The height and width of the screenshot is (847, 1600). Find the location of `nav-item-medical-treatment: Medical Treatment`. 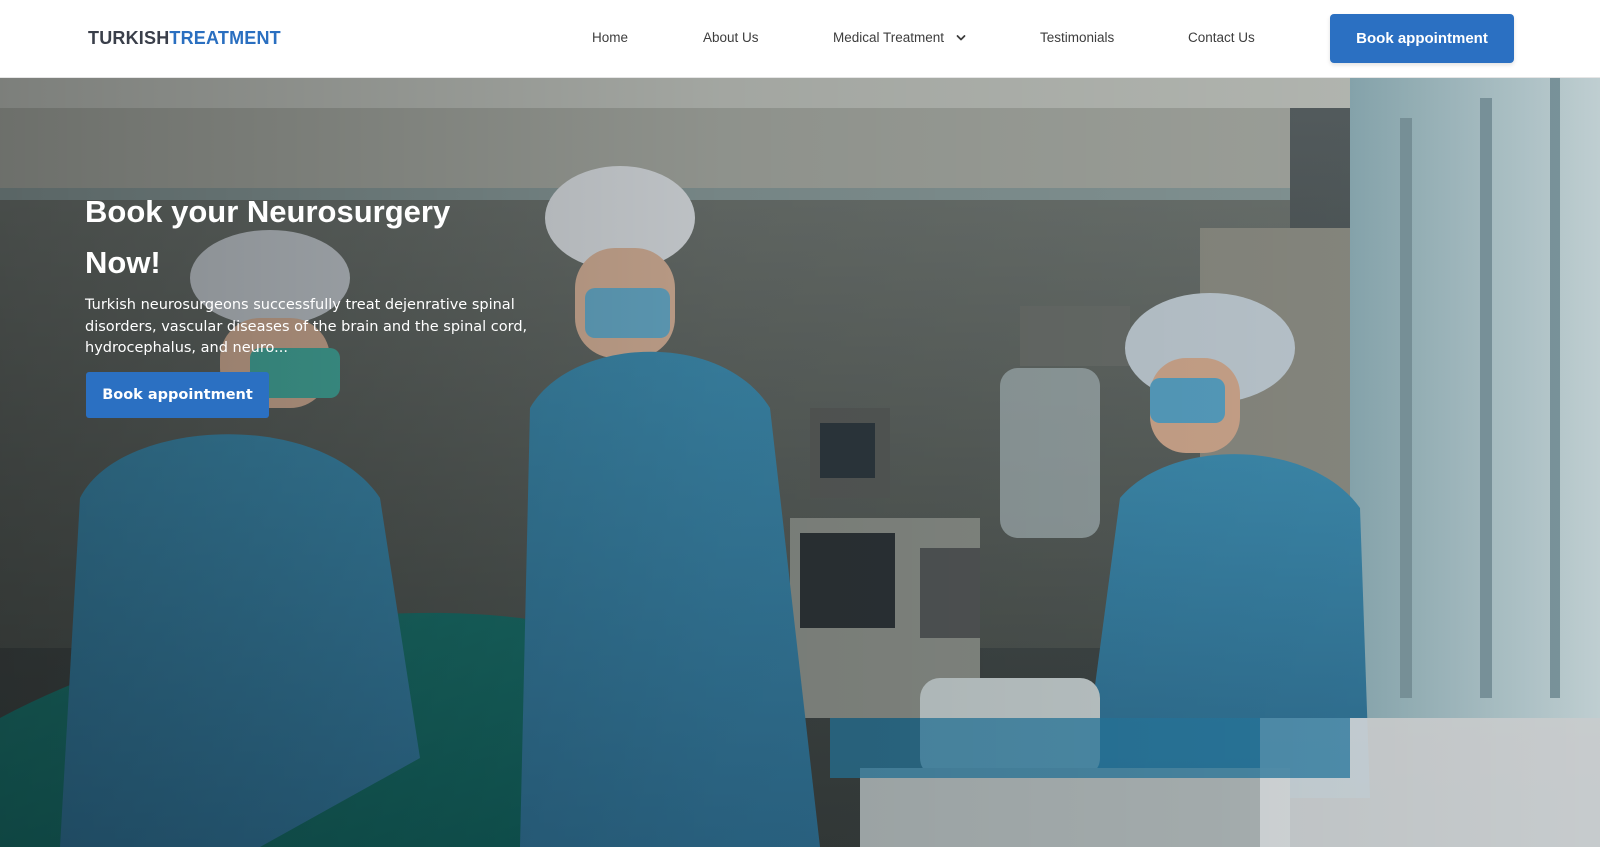

nav-item-medical-treatment: Medical Treatment is located at coordinates (899, 38).